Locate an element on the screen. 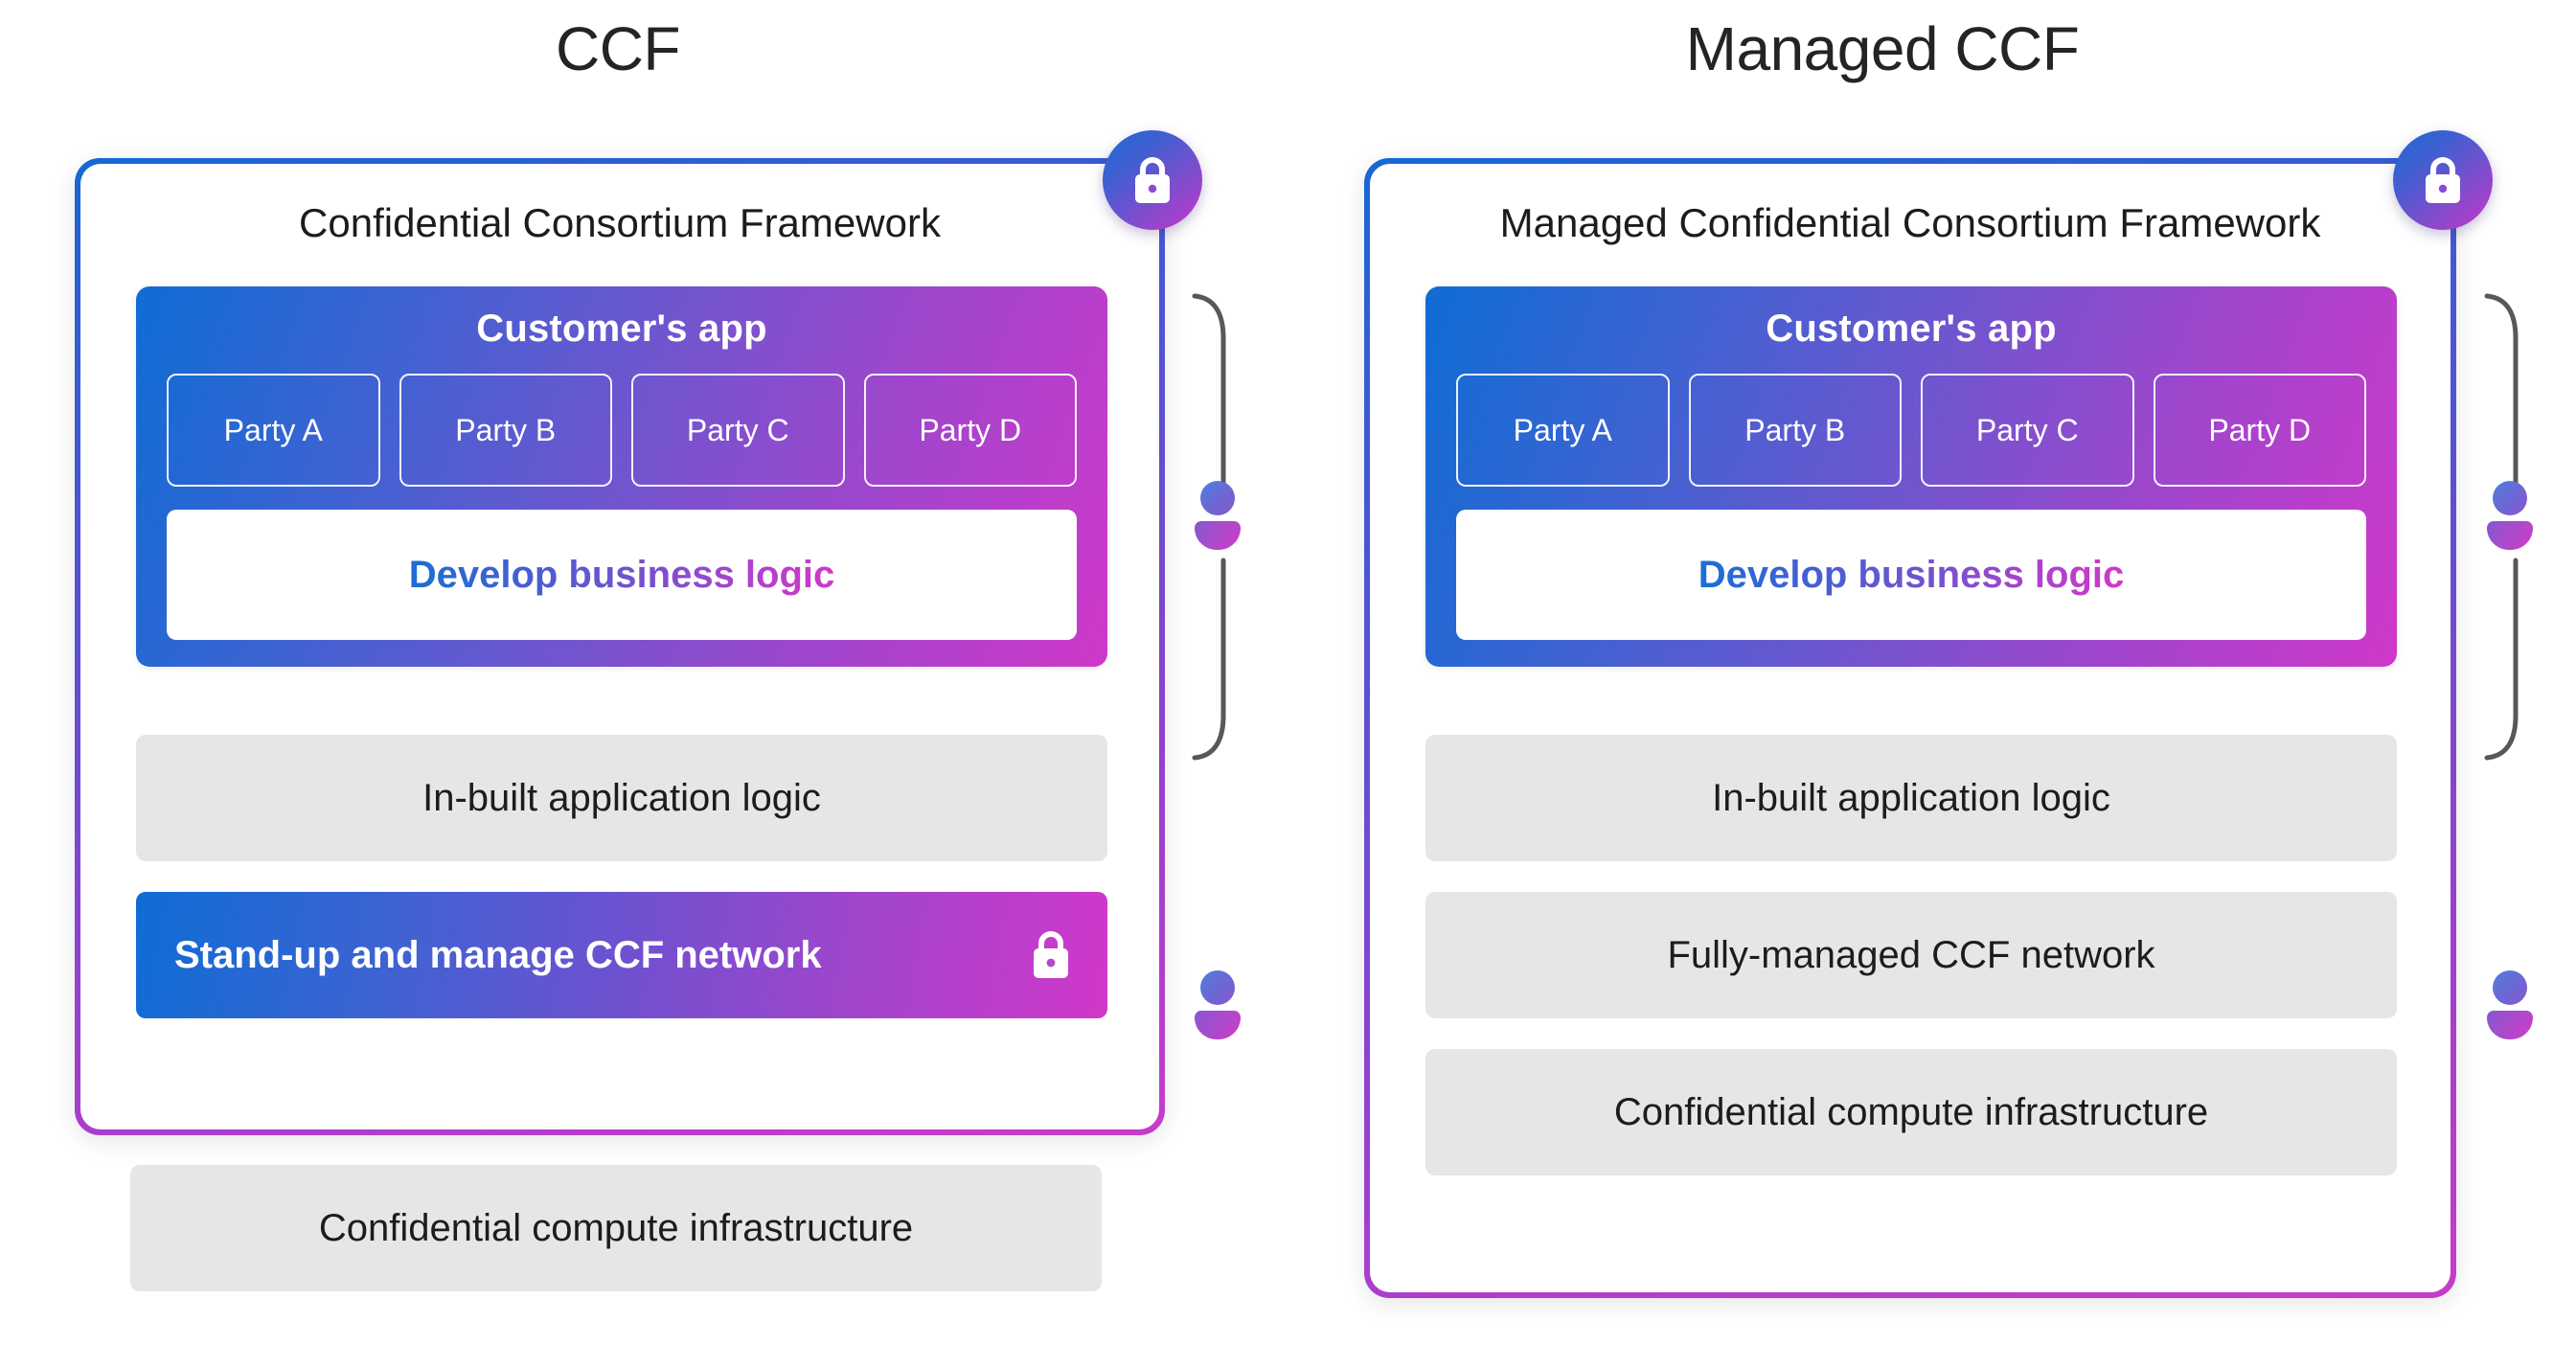  managed-ccf-party-row: Party A Party B Party C Party D is located at coordinates (1911, 430).